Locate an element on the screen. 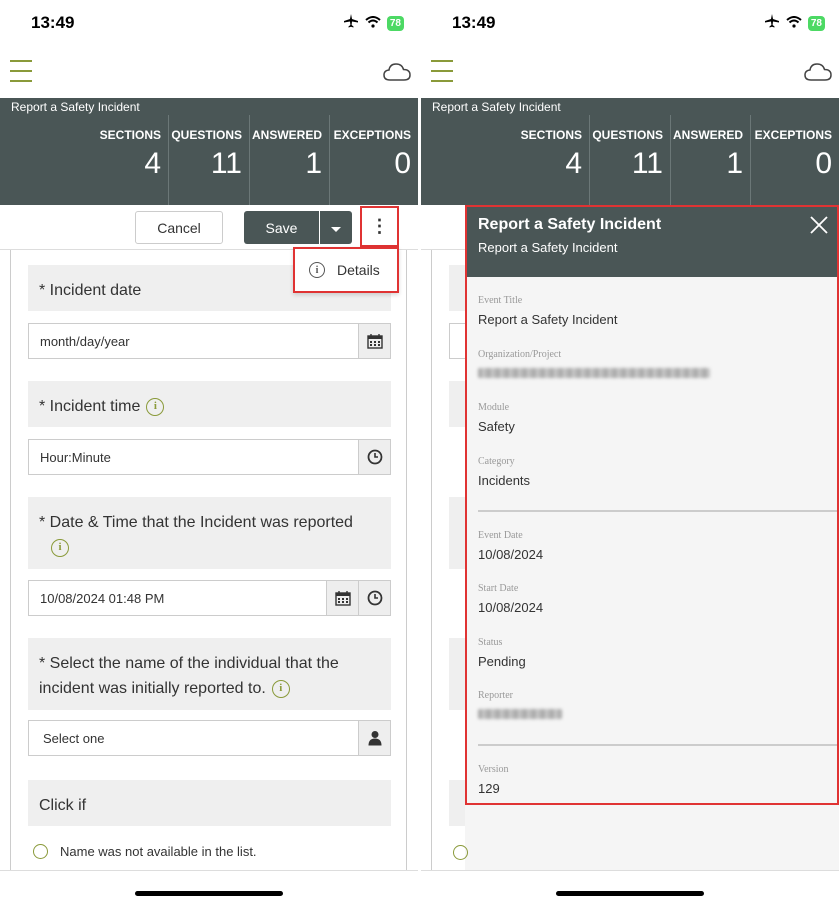 The height and width of the screenshot is (905, 840). field-status: Status Pending is located at coordinates (502, 653).